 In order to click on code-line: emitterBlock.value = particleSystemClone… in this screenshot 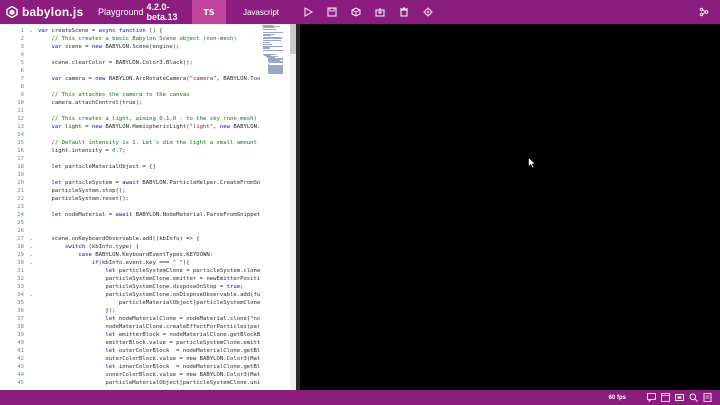, I will do `click(149, 343)`.